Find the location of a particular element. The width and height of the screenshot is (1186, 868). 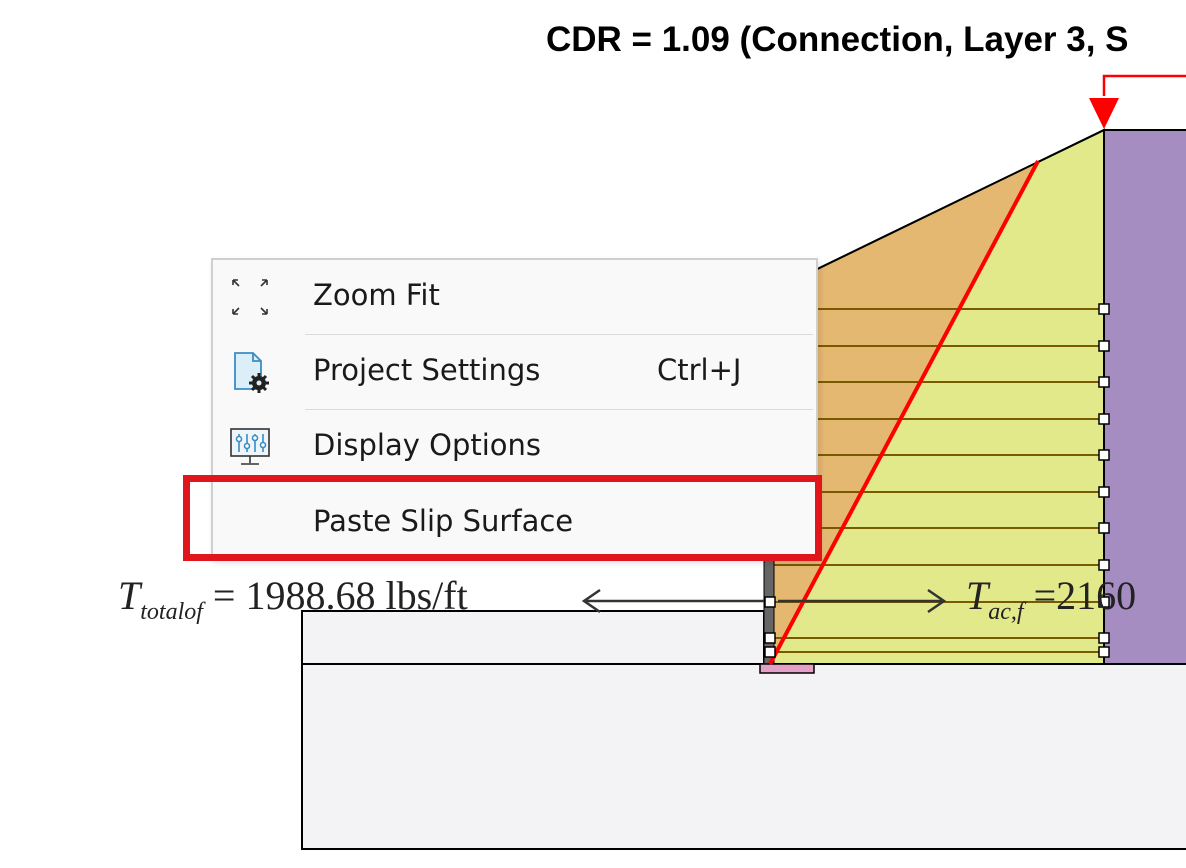

zoom-fit-icon is located at coordinates (250, 297).